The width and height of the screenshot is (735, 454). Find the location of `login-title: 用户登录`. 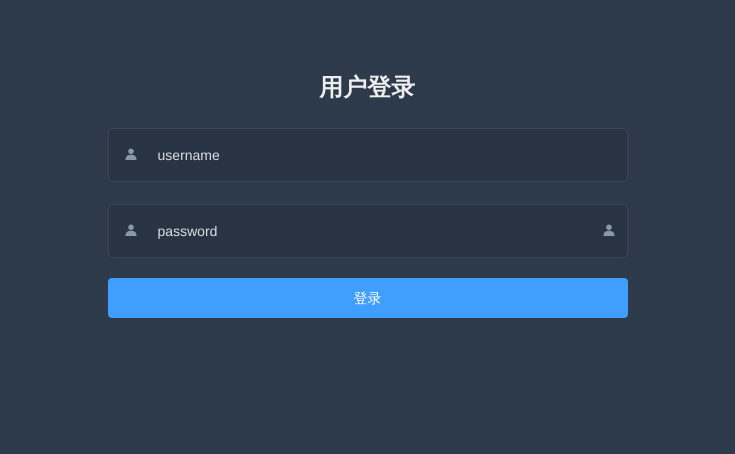

login-title: 用户登录 is located at coordinates (368, 88).